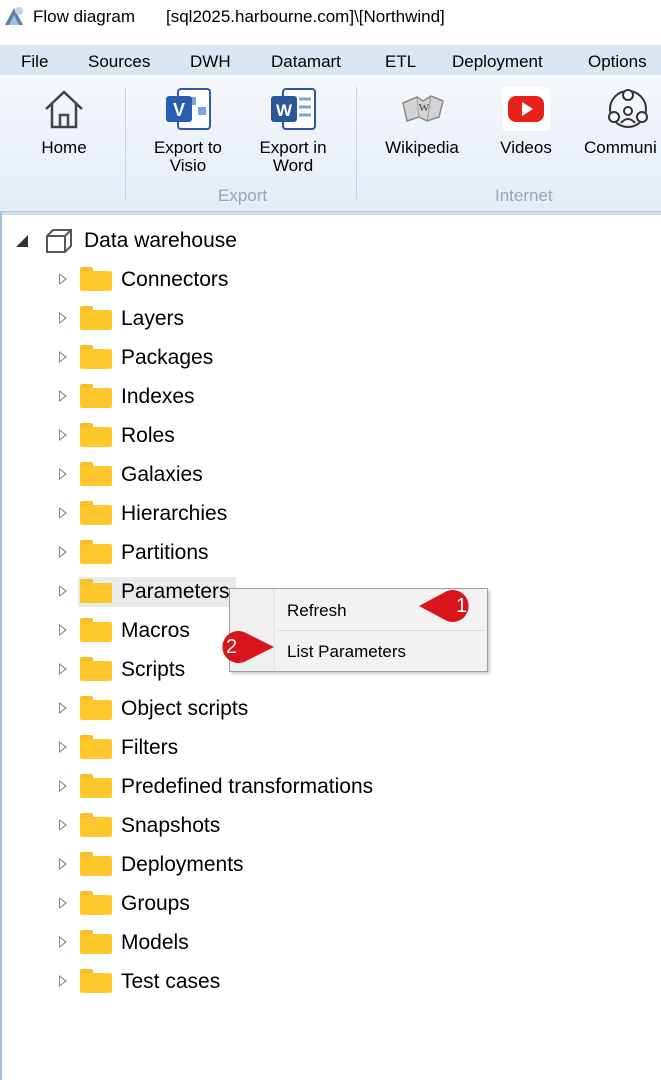 The width and height of the screenshot is (661, 1080). What do you see at coordinates (350, 943) in the screenshot?
I see `tree-item-models: Models` at bounding box center [350, 943].